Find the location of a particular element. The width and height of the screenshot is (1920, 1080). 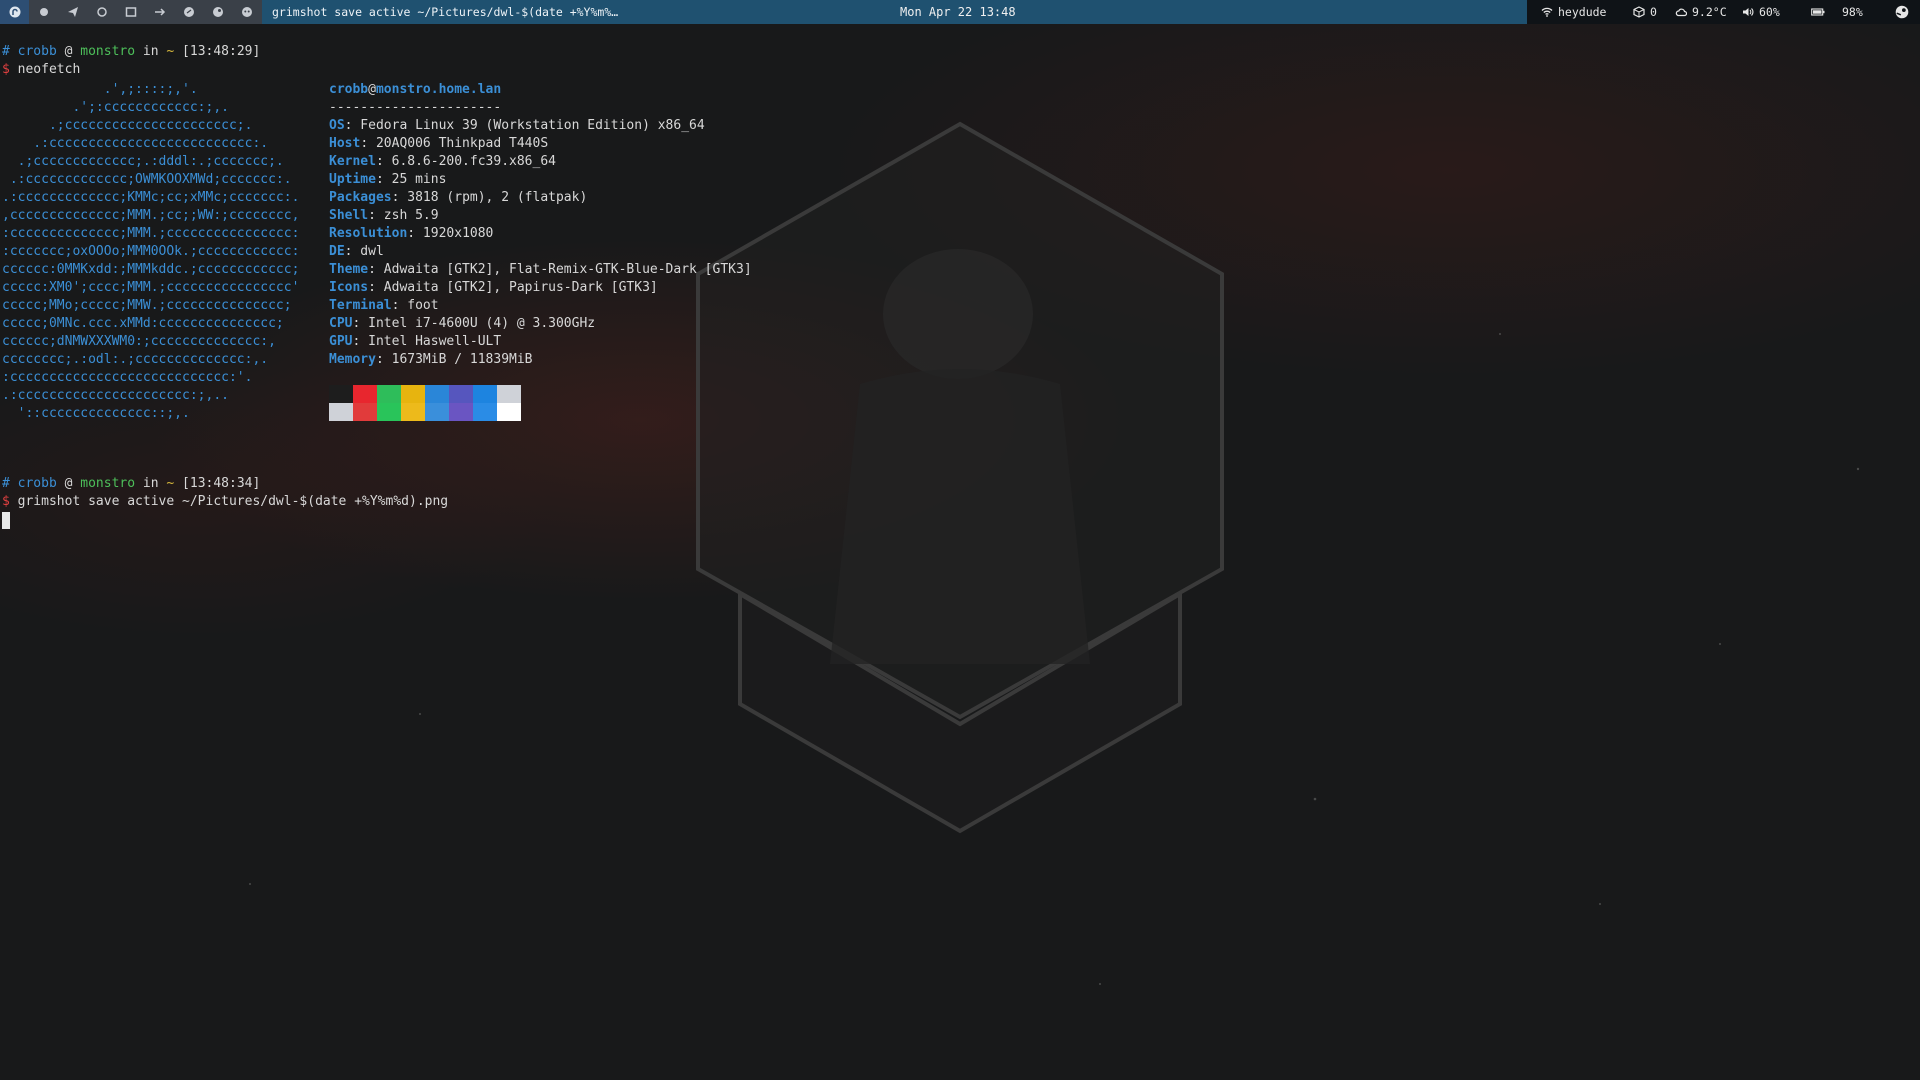

circle-icon is located at coordinates (101, 12).